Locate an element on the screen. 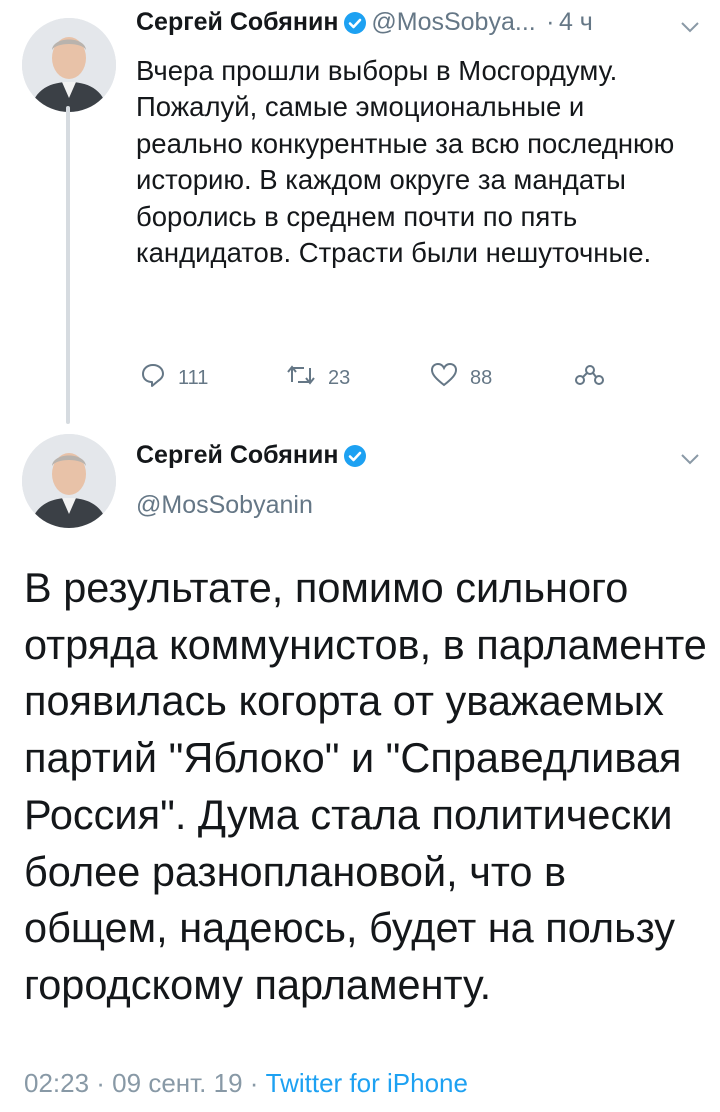  reply-count: 111 is located at coordinates (193, 377).